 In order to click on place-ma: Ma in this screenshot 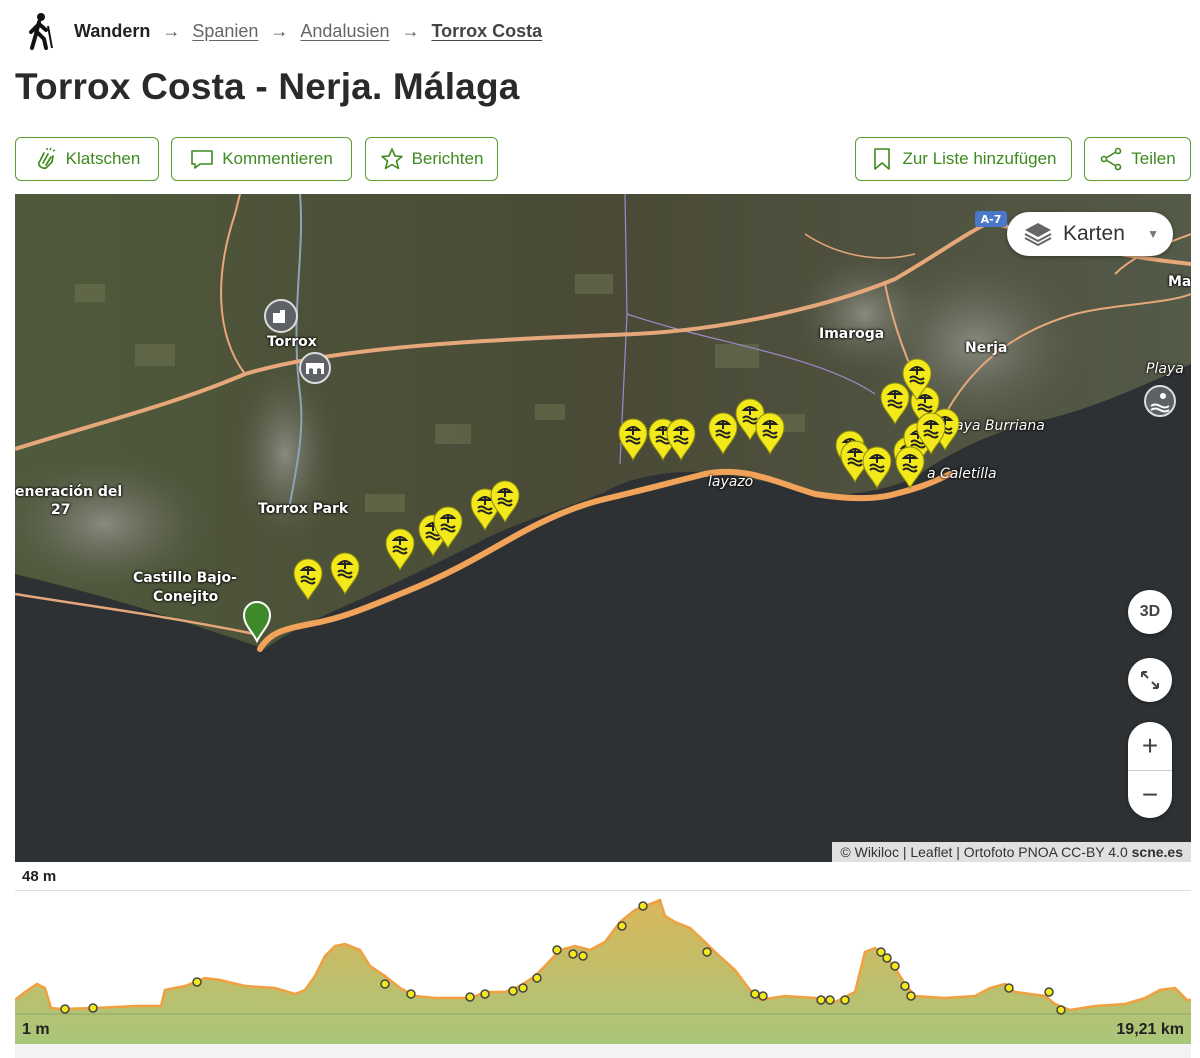, I will do `click(1179, 282)`.